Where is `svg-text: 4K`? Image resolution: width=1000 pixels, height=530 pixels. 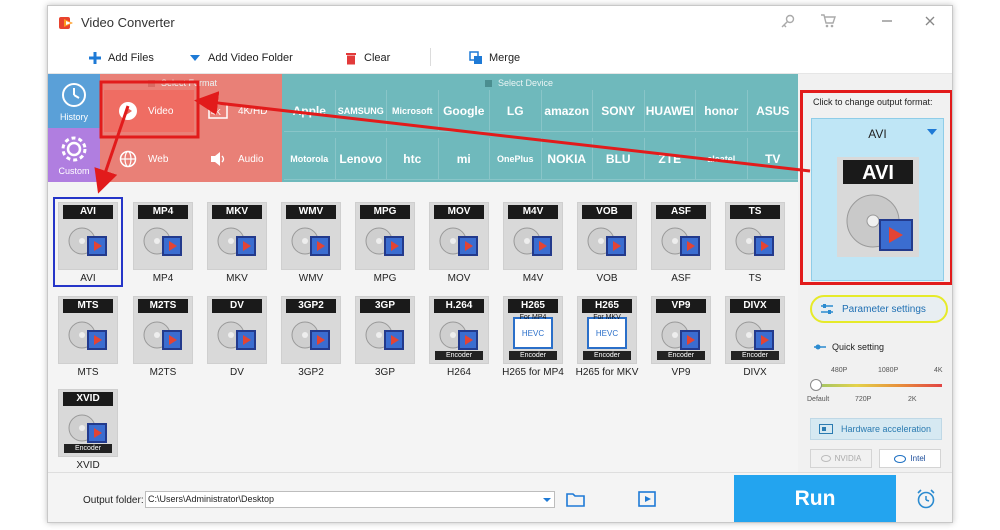
svg-text: 4K is located at coordinates (216, 112).